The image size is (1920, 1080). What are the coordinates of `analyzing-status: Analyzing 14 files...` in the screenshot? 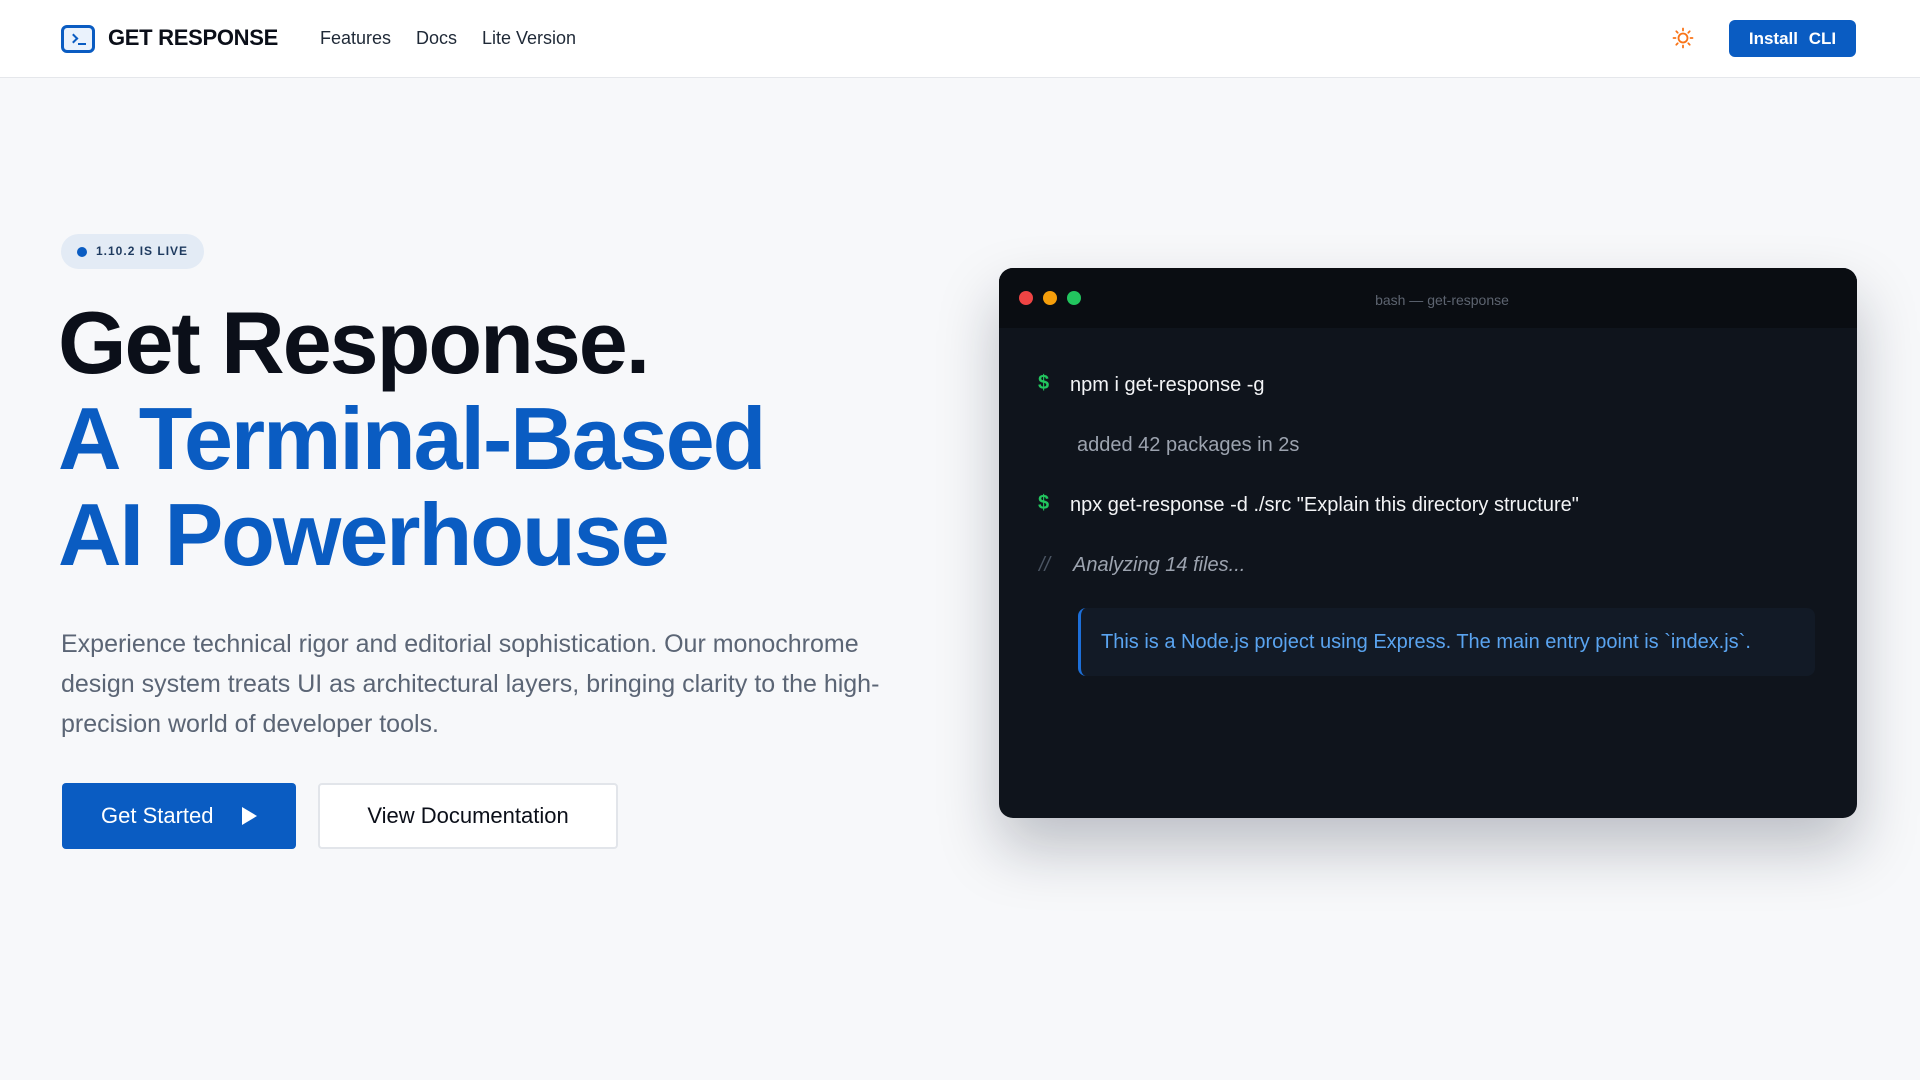 It's located at (1159, 565).